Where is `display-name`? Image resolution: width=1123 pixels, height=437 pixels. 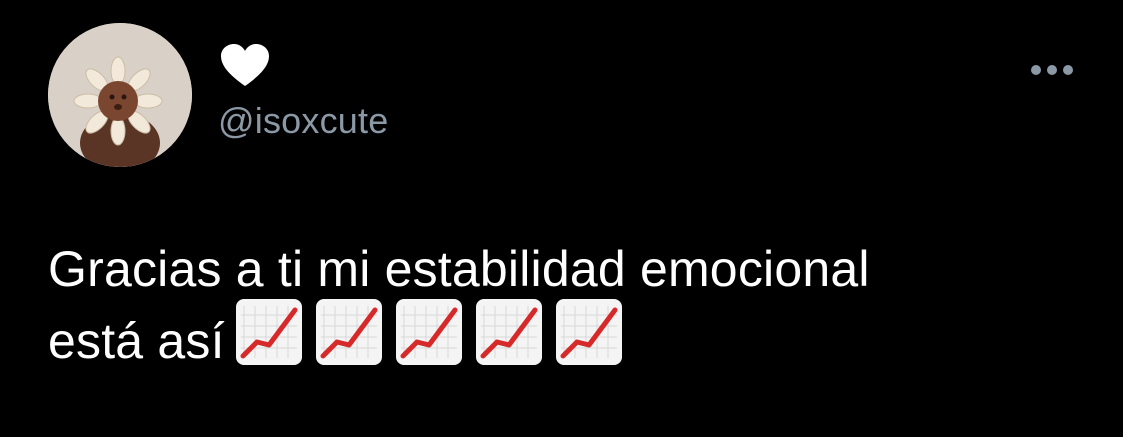
display-name is located at coordinates (245, 66).